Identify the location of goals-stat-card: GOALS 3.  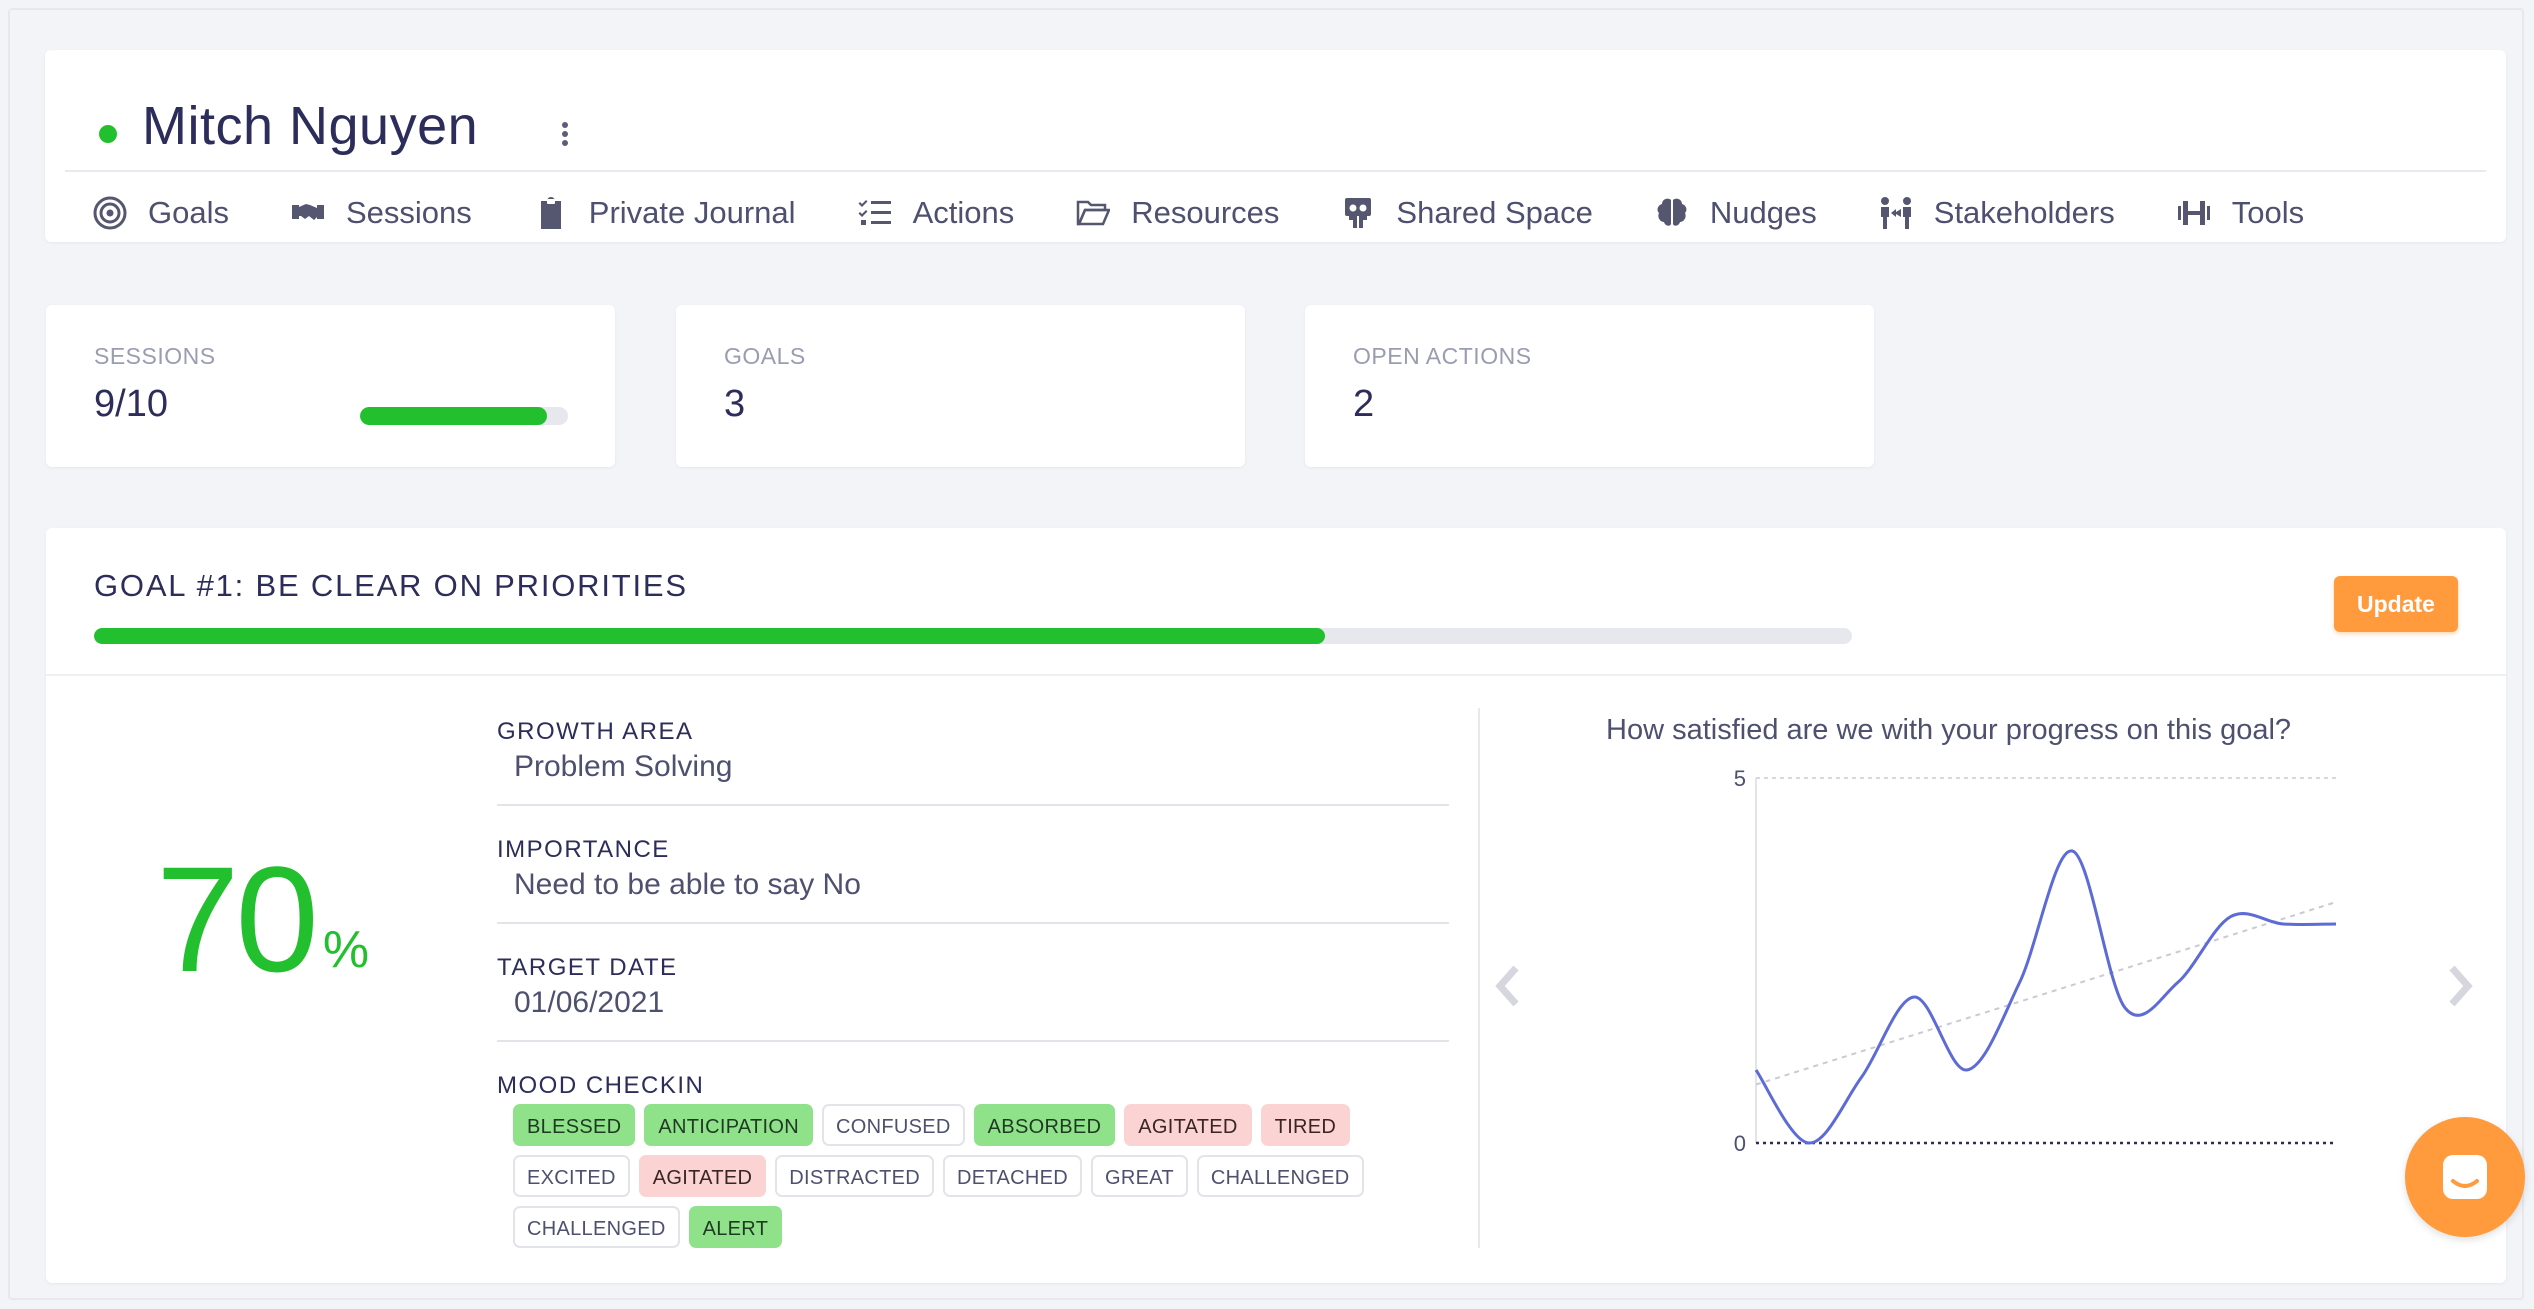
(960, 386).